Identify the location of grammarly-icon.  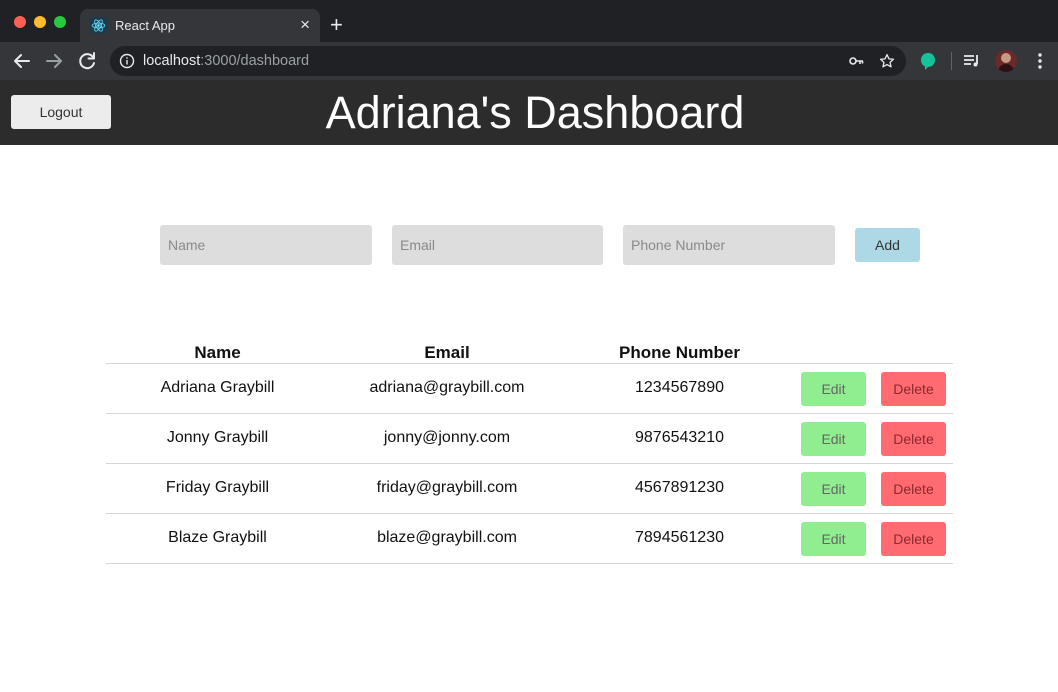
(928, 61).